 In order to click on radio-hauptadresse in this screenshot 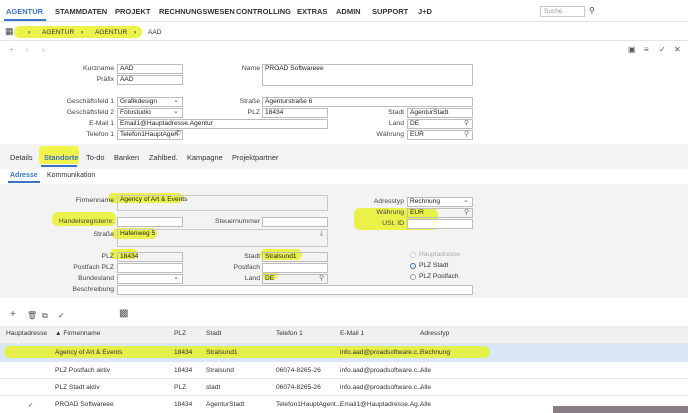, I will do `click(413, 255)`.